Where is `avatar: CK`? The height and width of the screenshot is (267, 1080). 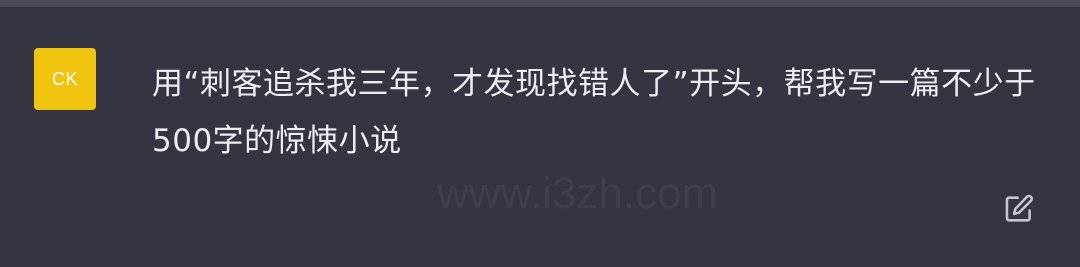
avatar: CK is located at coordinates (65, 79).